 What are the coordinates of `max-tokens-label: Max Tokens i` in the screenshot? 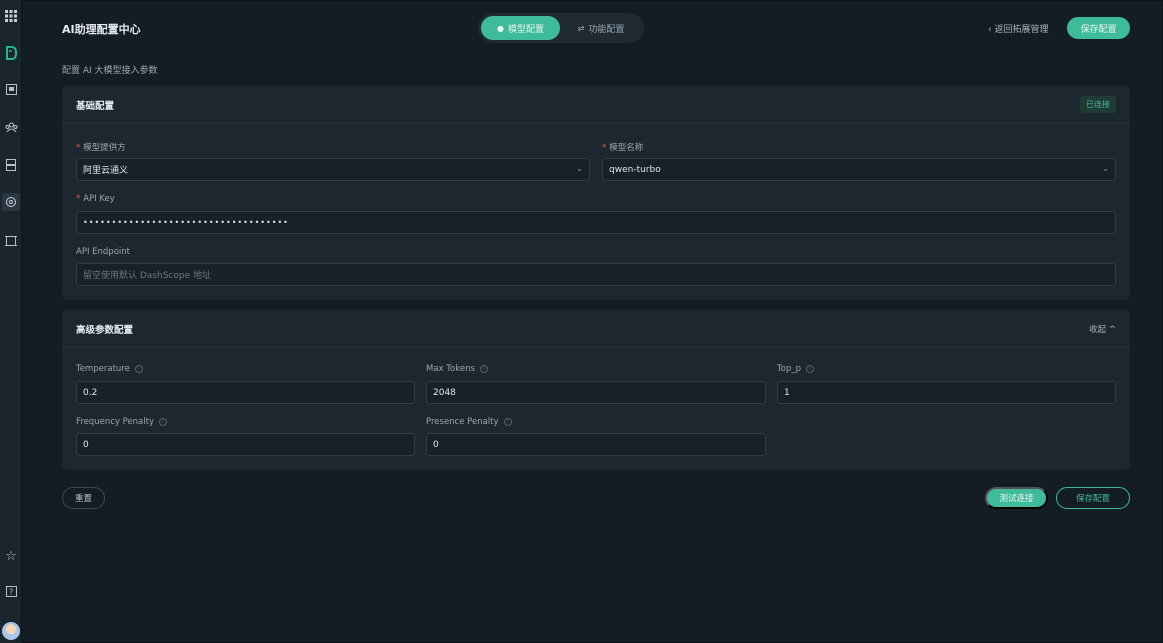 It's located at (457, 369).